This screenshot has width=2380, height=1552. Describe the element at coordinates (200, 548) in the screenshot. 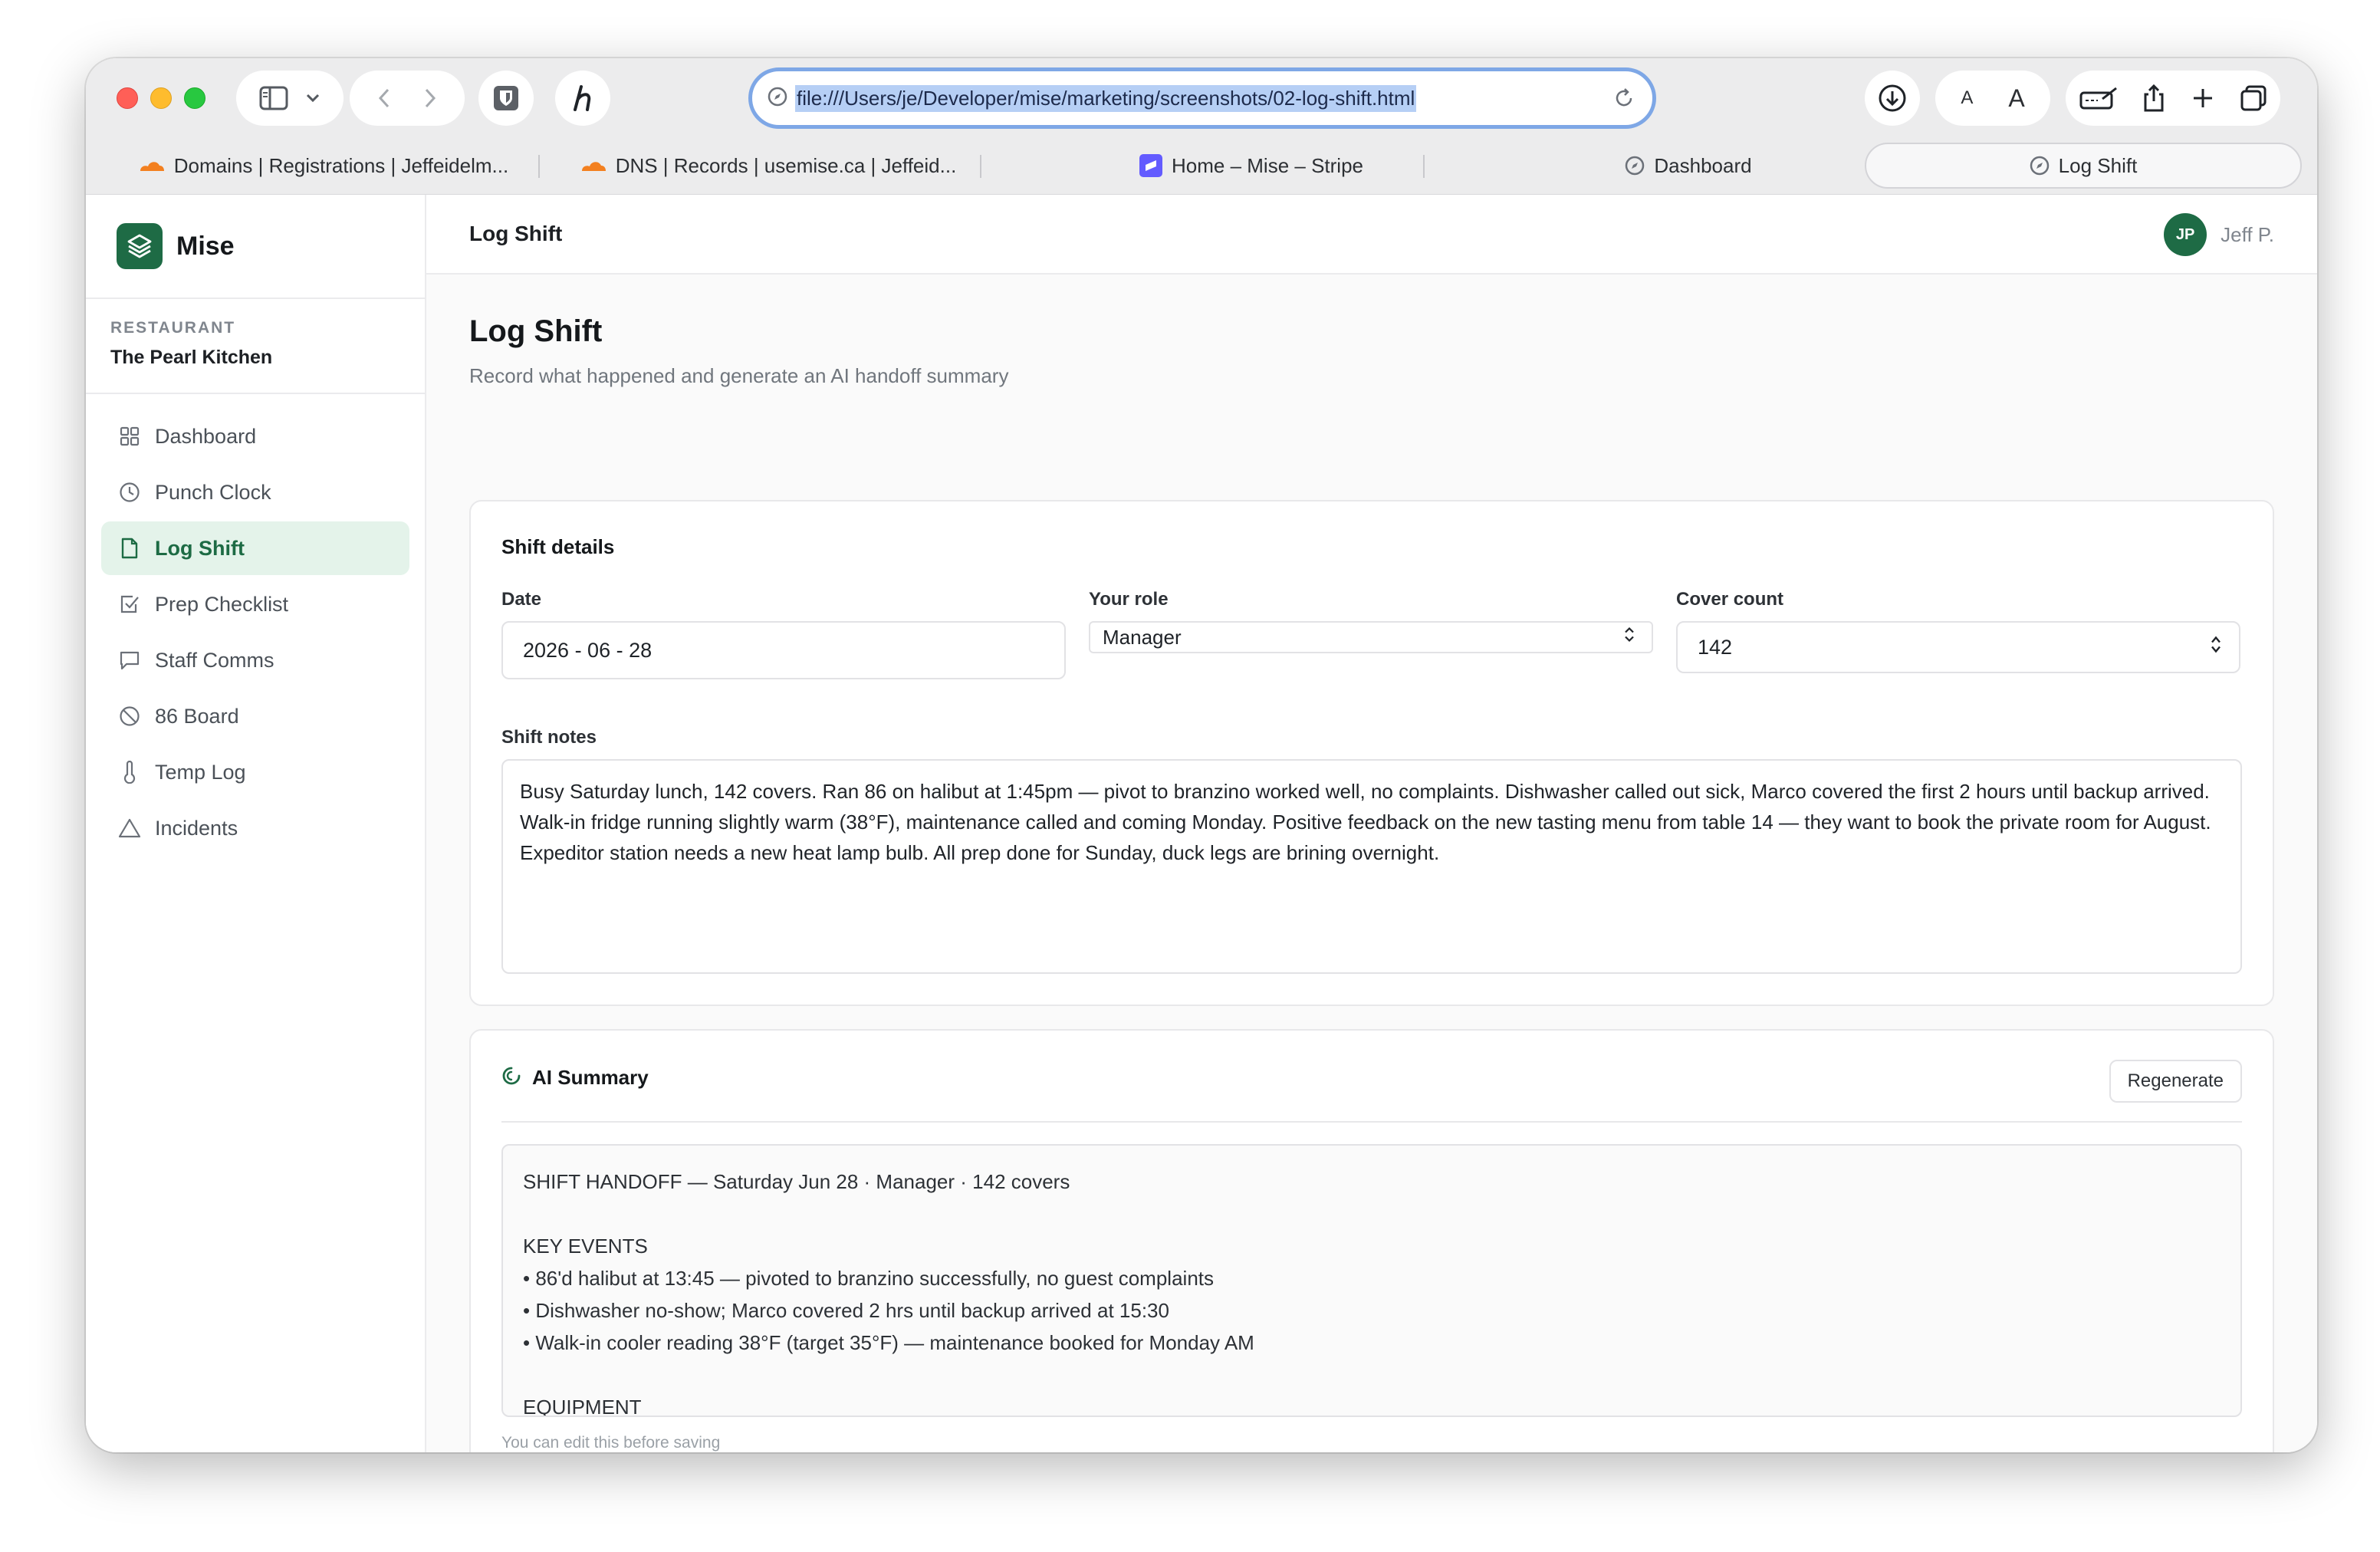

I see `sidebar-item-label: Log Shift` at that location.